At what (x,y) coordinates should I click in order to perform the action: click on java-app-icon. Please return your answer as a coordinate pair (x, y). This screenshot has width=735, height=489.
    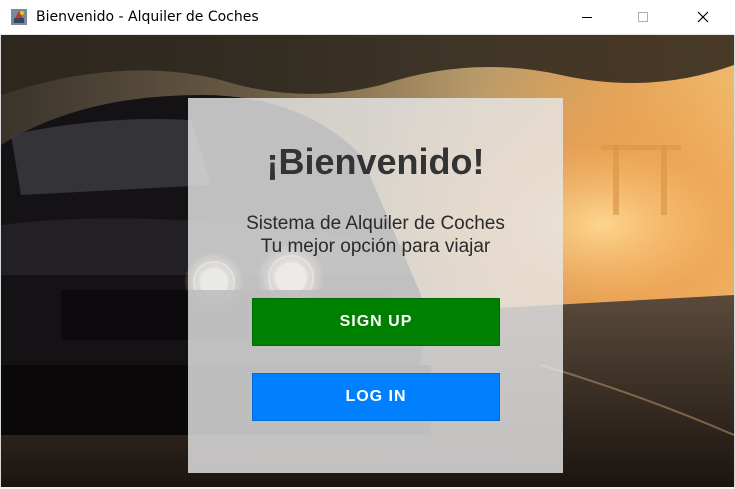
    Looking at the image, I should click on (19, 17).